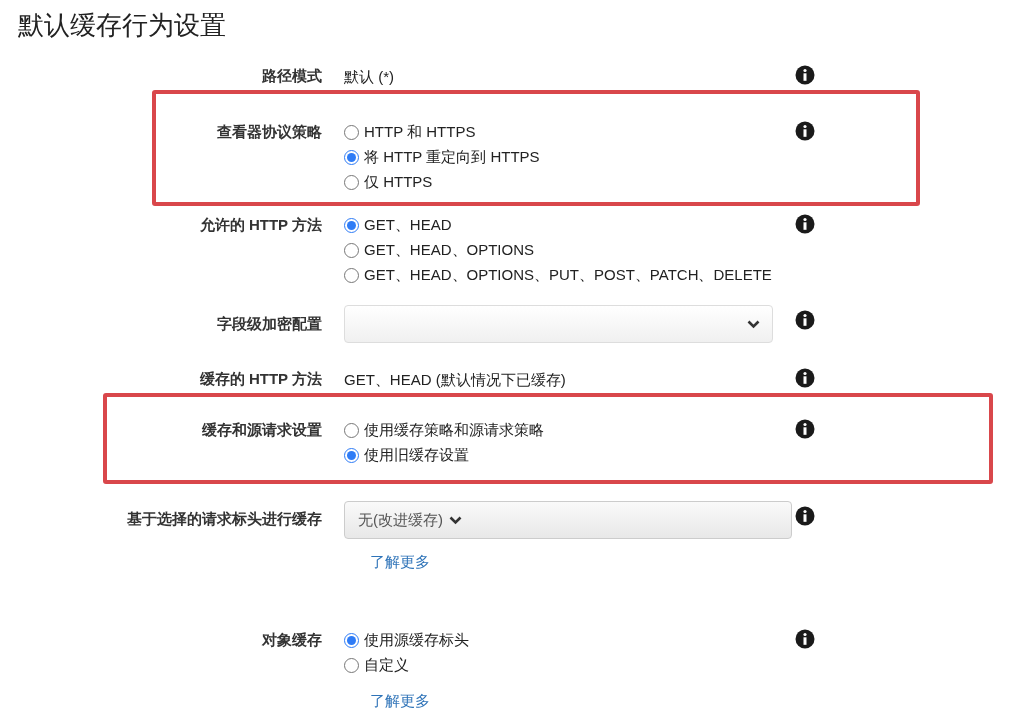 This screenshot has height=726, width=1034. I want to click on radio-label: 使用缓存策略和源请求策略, so click(454, 430).